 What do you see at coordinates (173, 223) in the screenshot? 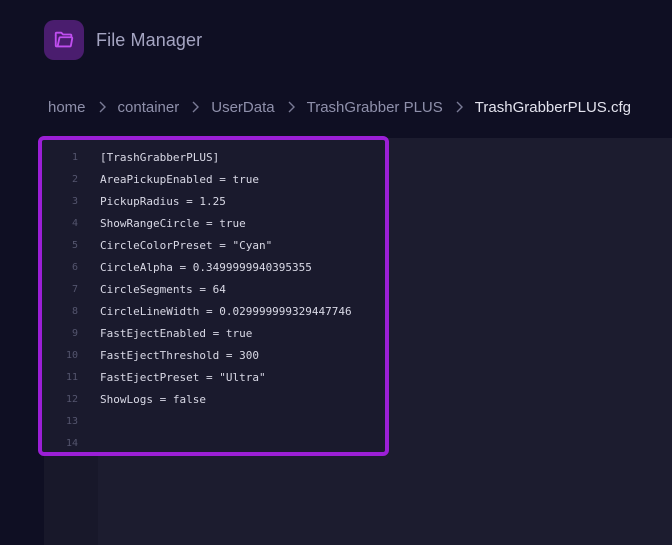
I see `line-text: ShowRangeCircle = true` at bounding box center [173, 223].